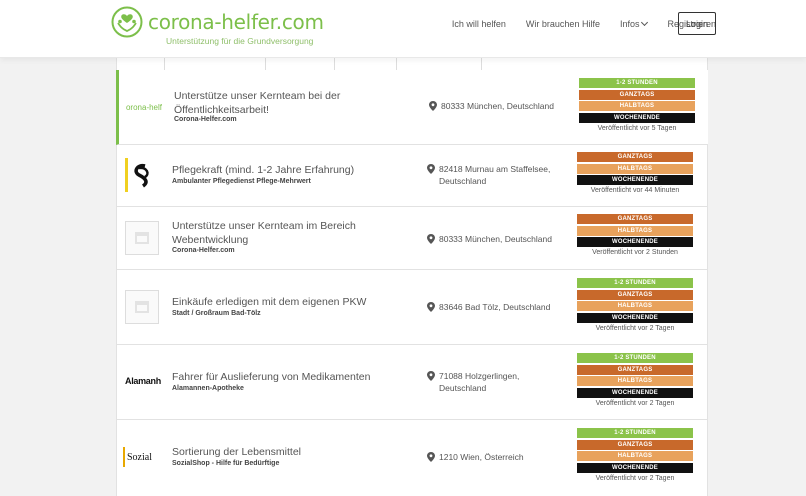  Describe the element at coordinates (629, 24) in the screenshot. I see `nav-infos-label: Infos` at that location.